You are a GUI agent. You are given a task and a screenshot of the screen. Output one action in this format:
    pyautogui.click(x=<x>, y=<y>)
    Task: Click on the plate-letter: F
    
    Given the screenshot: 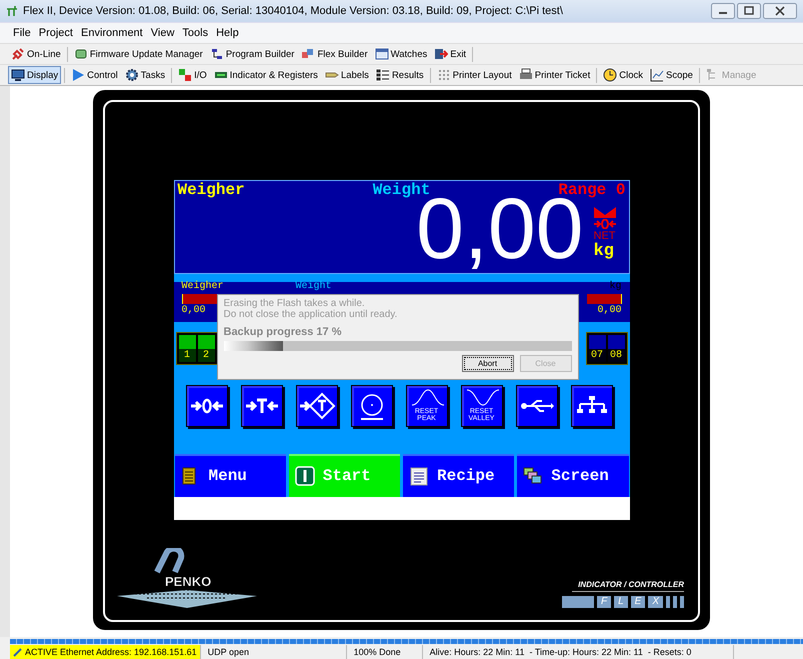 What is the action you would take?
    pyautogui.click(x=604, y=602)
    